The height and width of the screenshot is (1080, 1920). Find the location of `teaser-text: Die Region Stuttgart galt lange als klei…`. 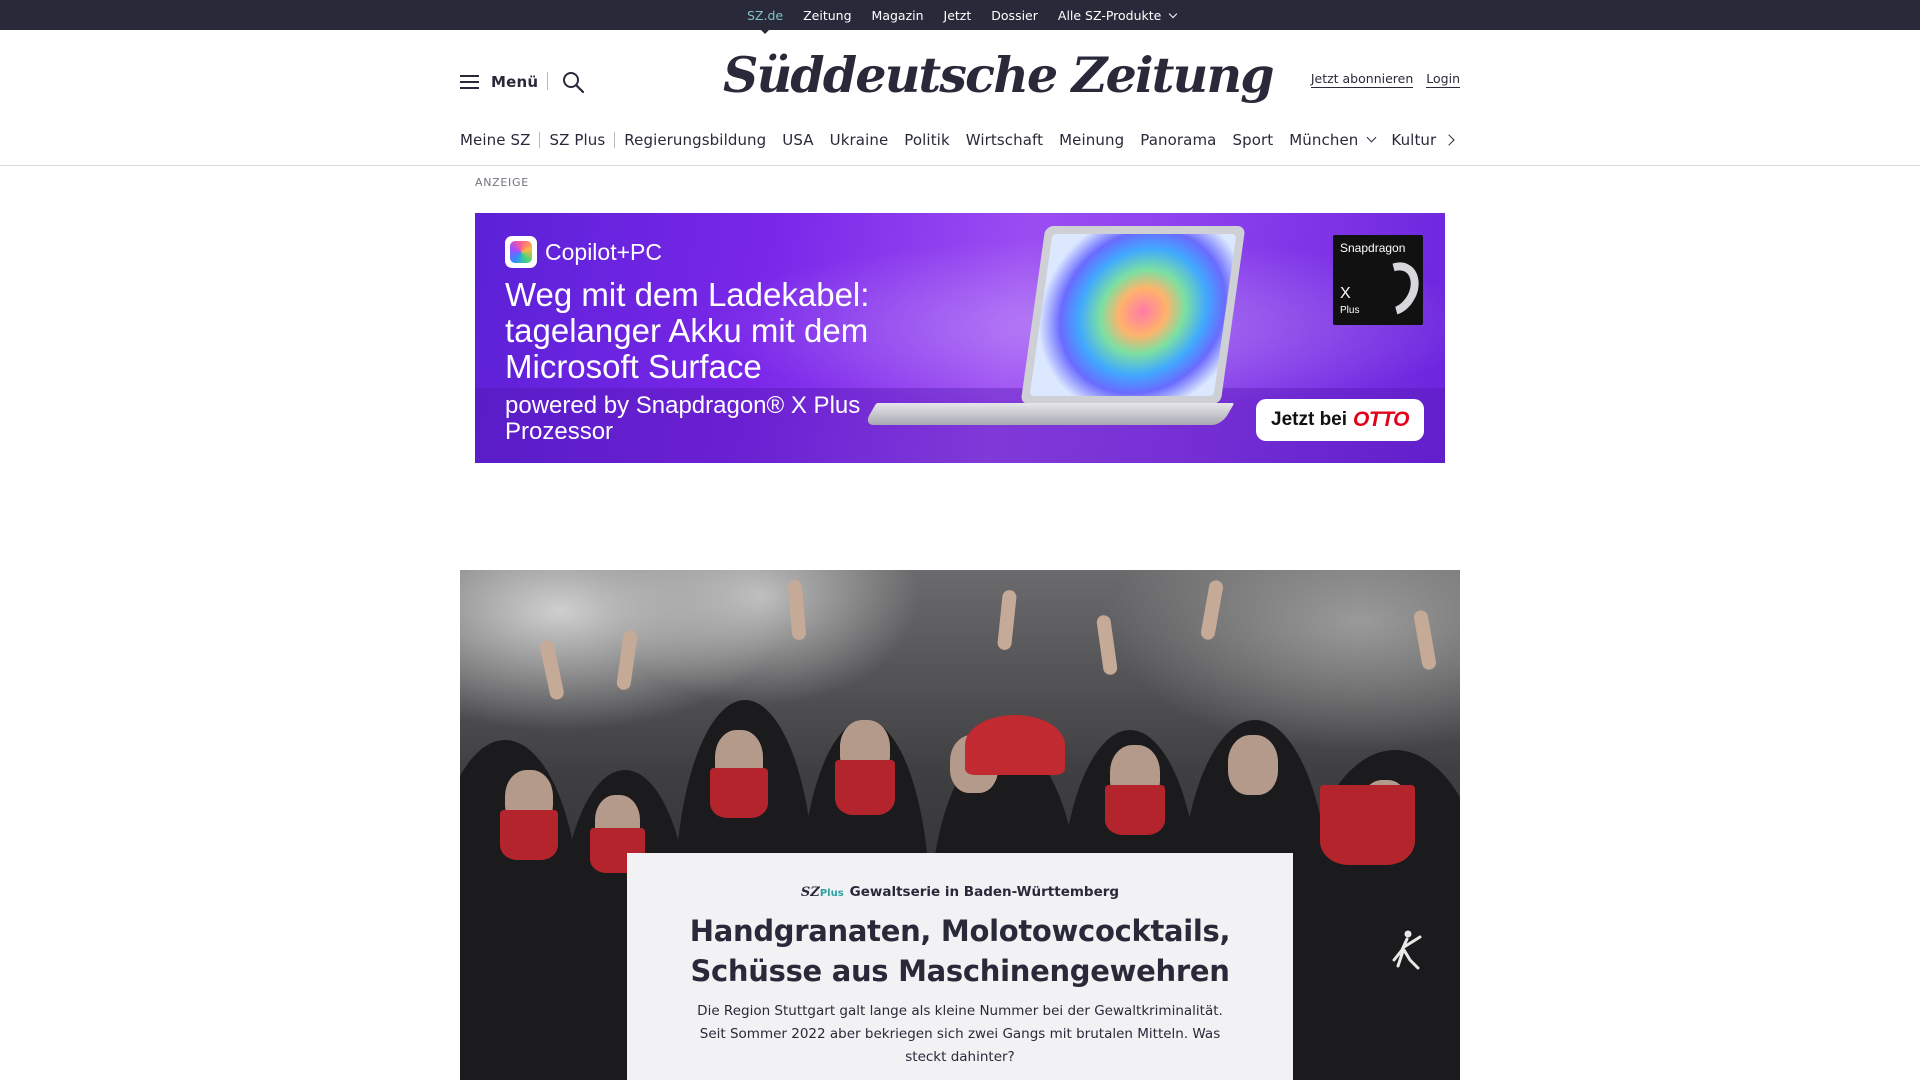

teaser-text: Die Region Stuttgart galt lange als klei… is located at coordinates (960, 1034).